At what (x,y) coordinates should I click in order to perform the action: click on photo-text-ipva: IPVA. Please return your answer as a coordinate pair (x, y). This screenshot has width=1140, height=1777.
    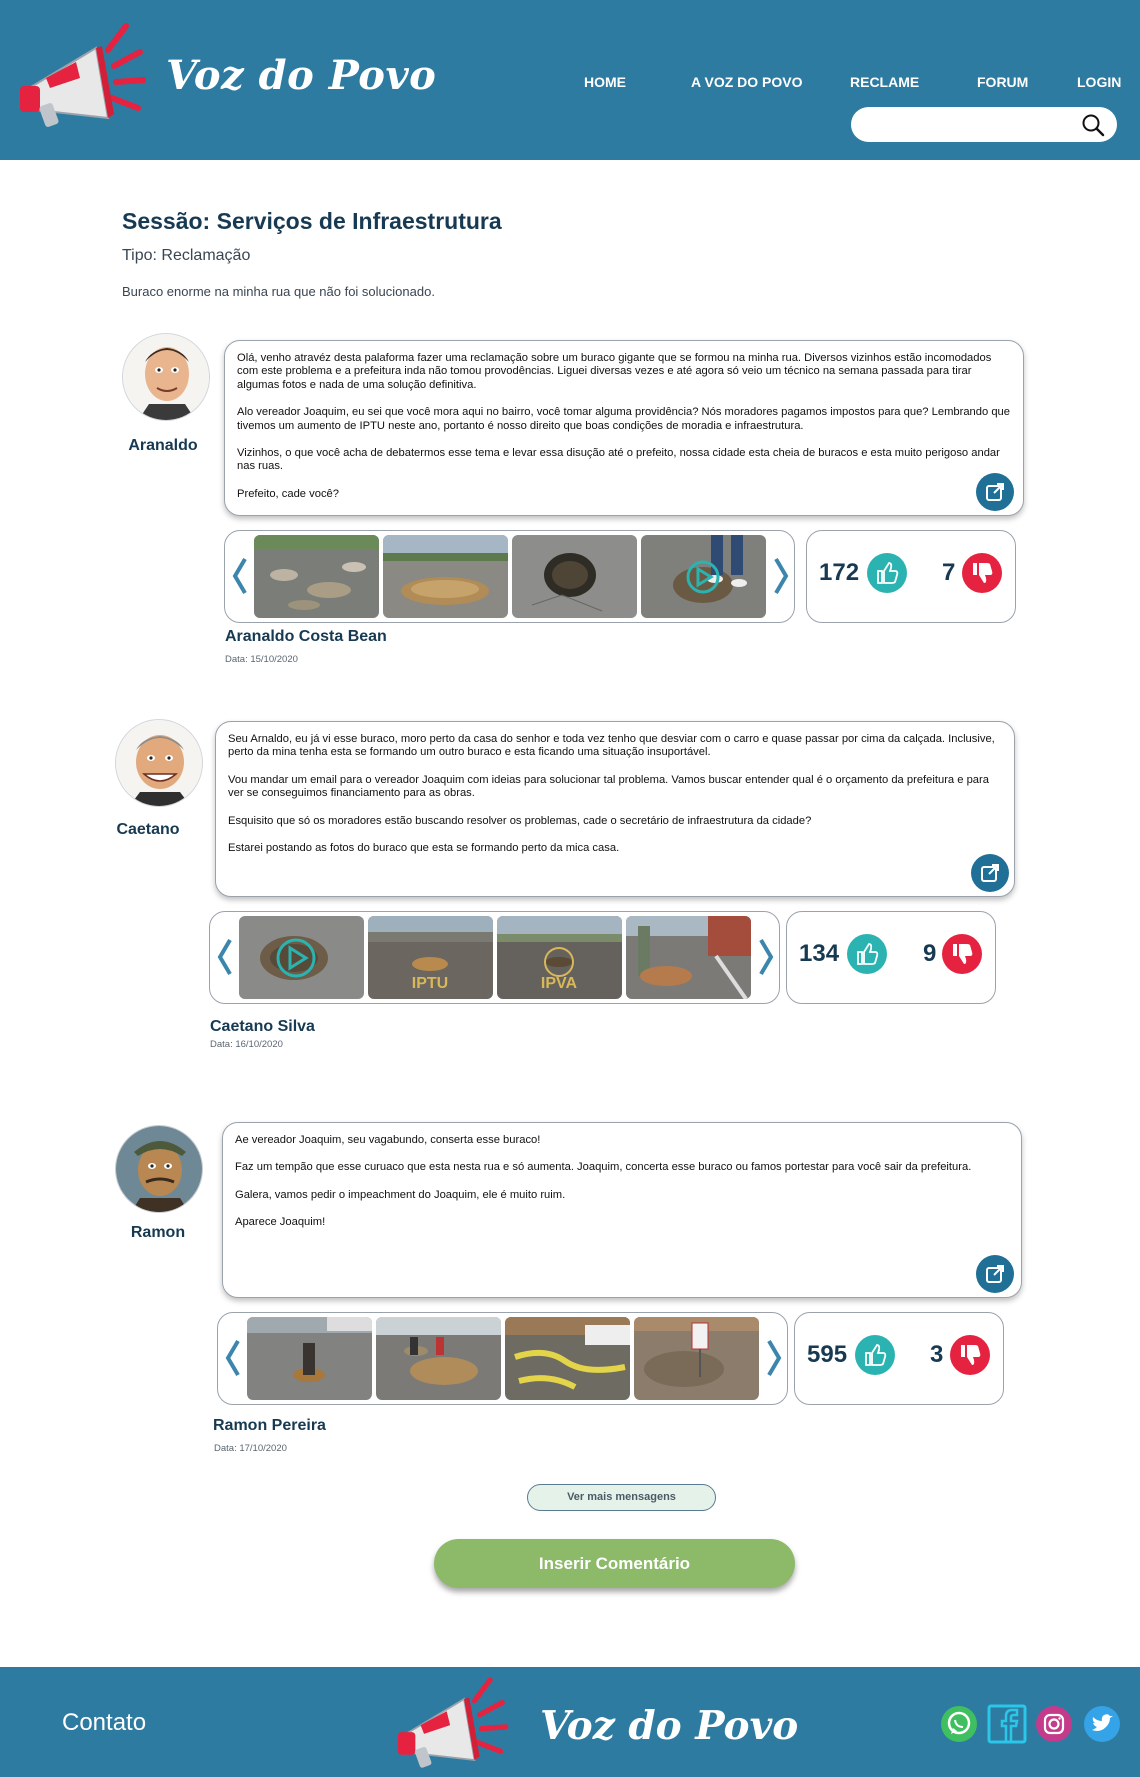
    Looking at the image, I should click on (559, 983).